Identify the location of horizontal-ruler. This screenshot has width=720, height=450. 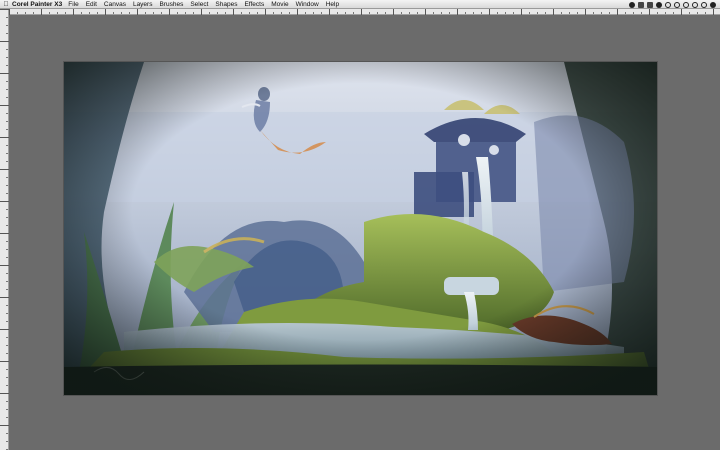
(364, 12).